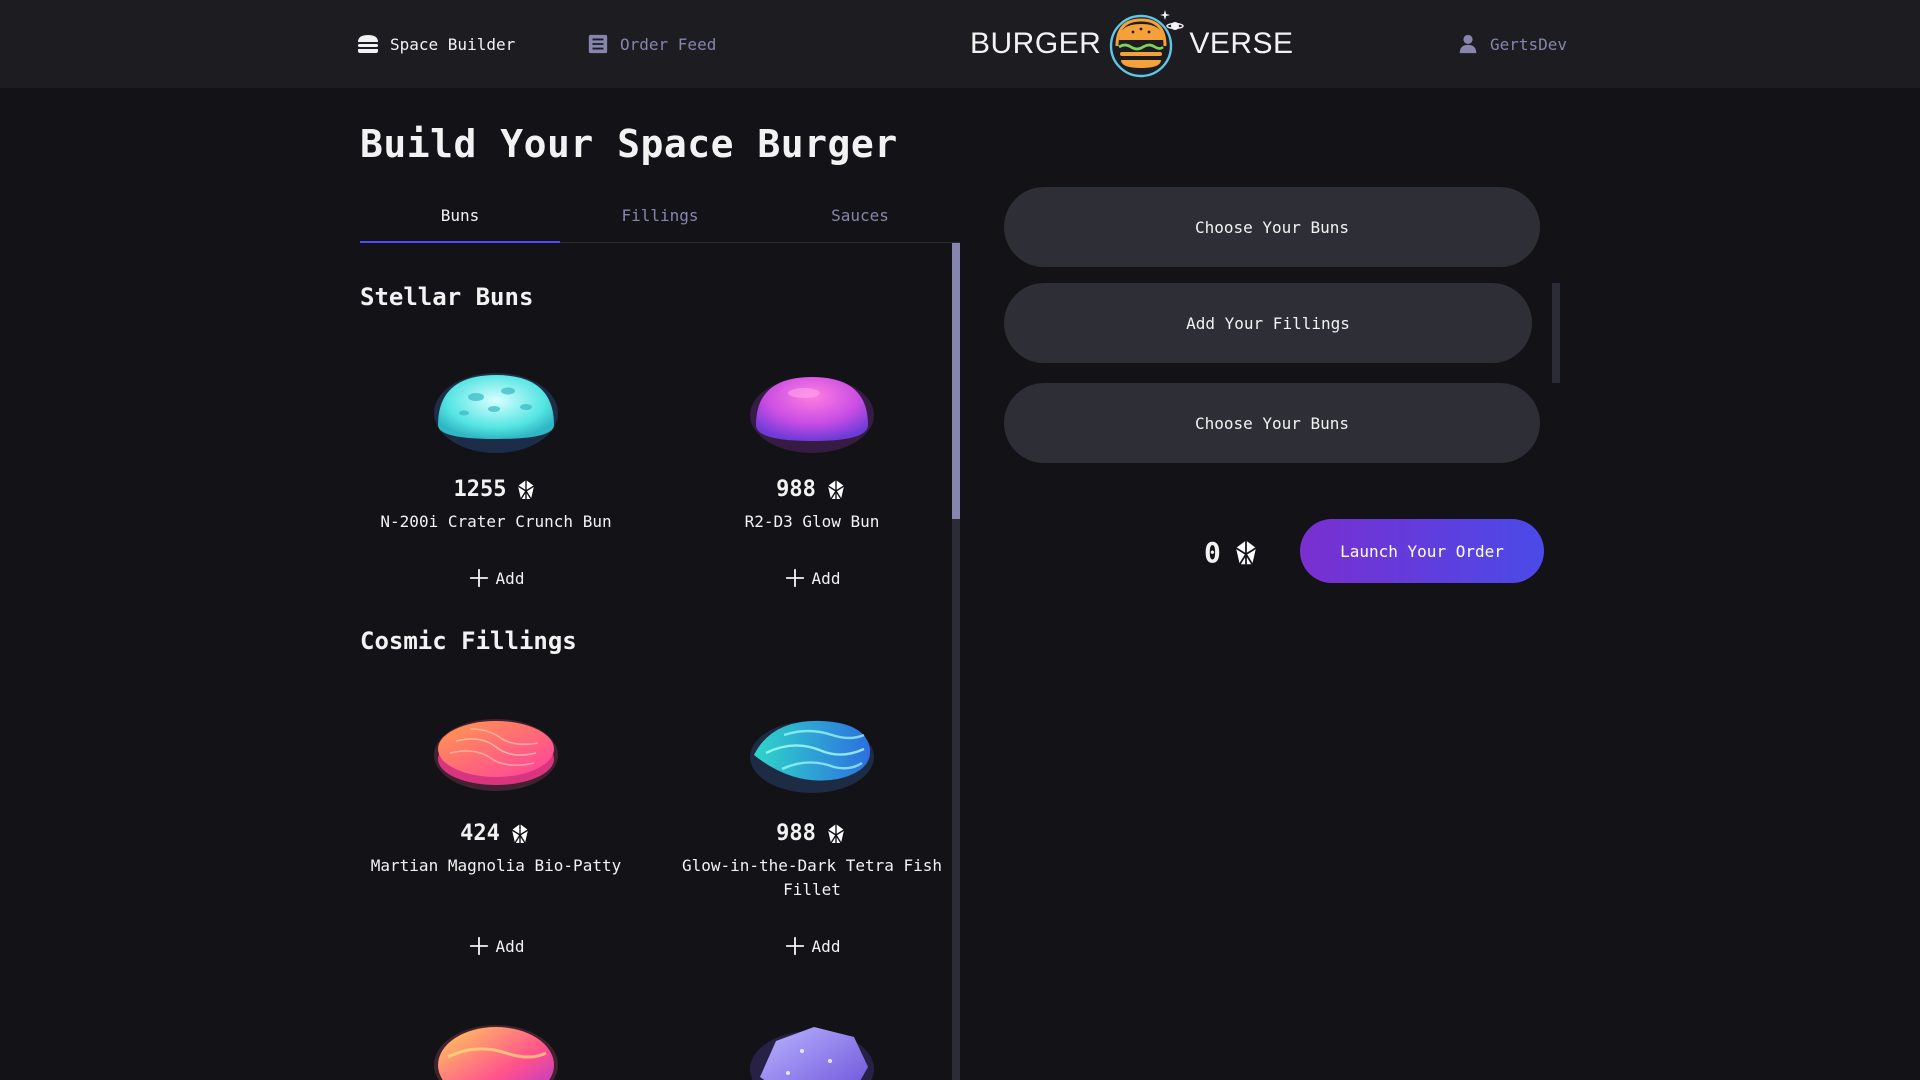 This screenshot has height=1080, width=1920. What do you see at coordinates (1468, 44) in the screenshot?
I see `user-icon` at bounding box center [1468, 44].